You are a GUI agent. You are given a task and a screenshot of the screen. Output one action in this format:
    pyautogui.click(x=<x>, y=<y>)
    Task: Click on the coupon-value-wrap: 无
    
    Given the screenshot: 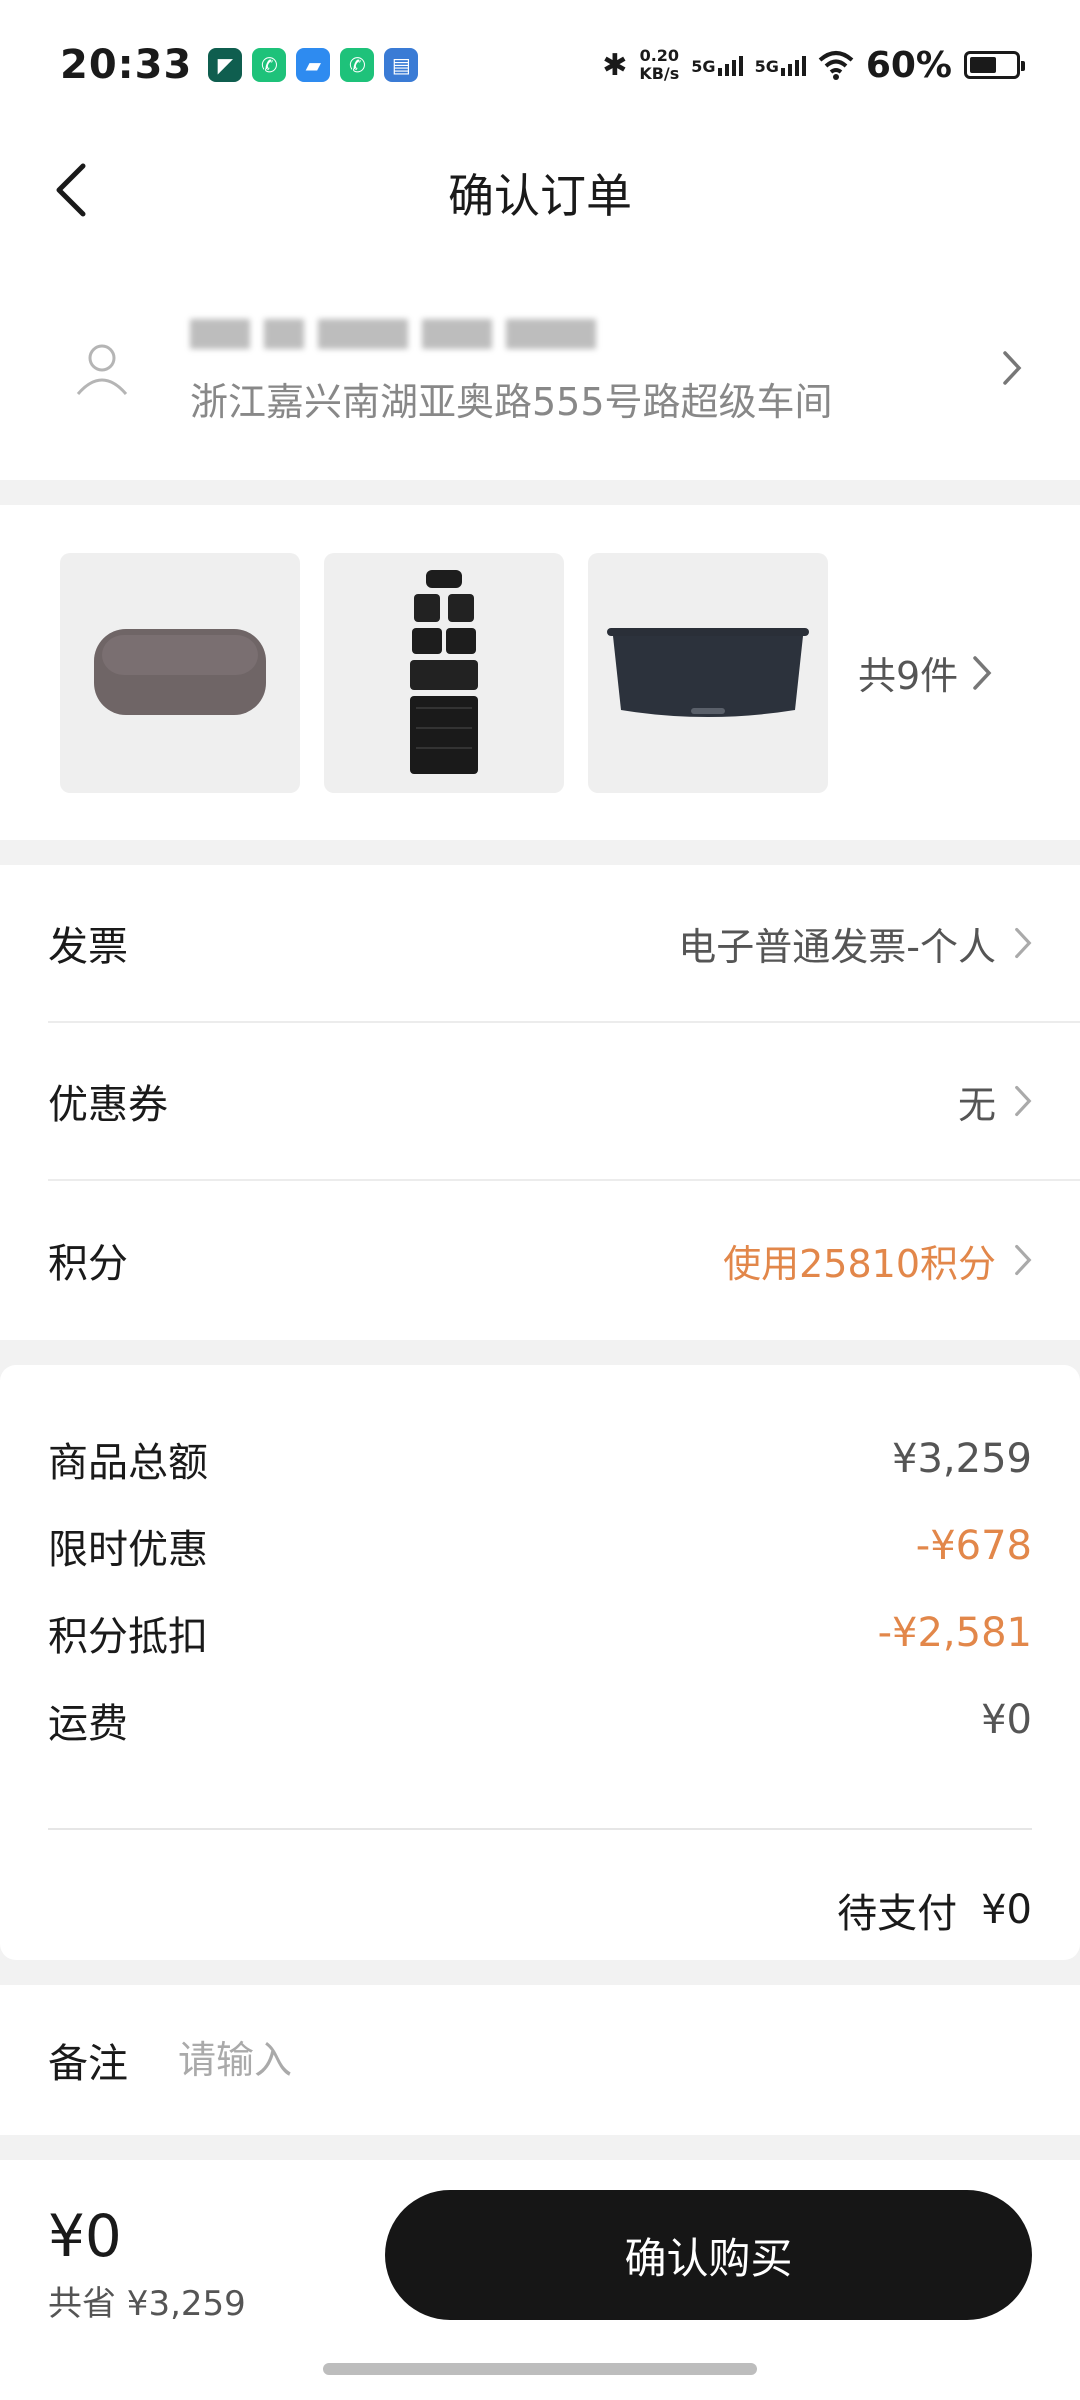 What is the action you would take?
    pyautogui.click(x=995, y=1101)
    